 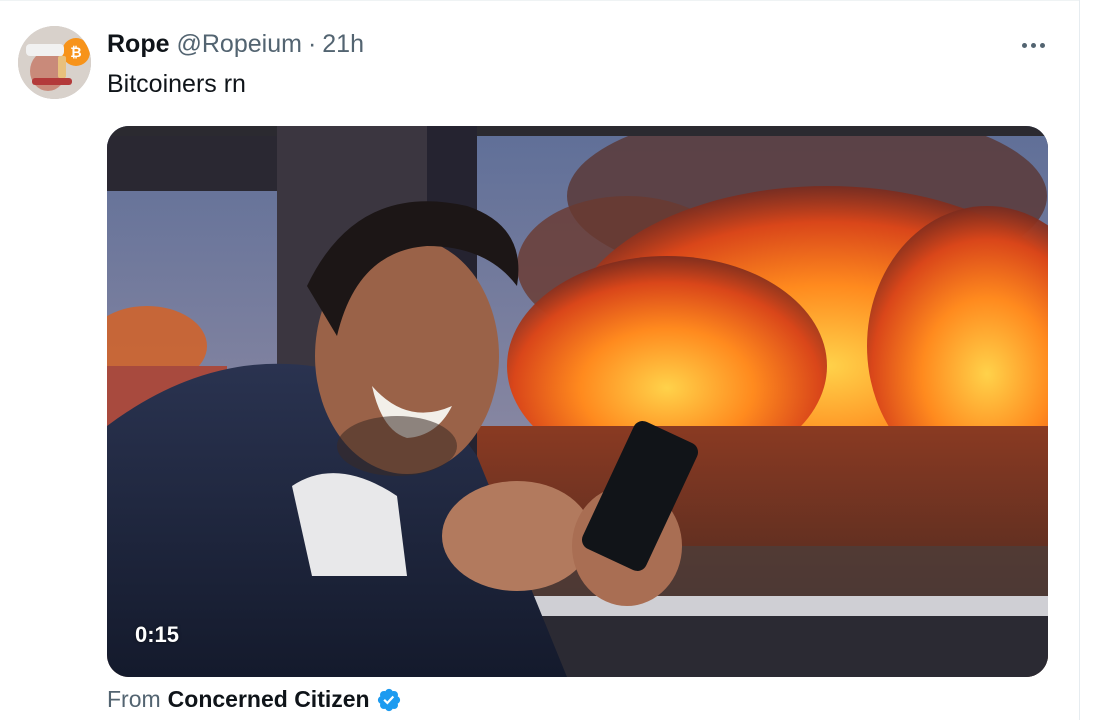 What do you see at coordinates (134, 699) in the screenshot?
I see `source-prefix: From` at bounding box center [134, 699].